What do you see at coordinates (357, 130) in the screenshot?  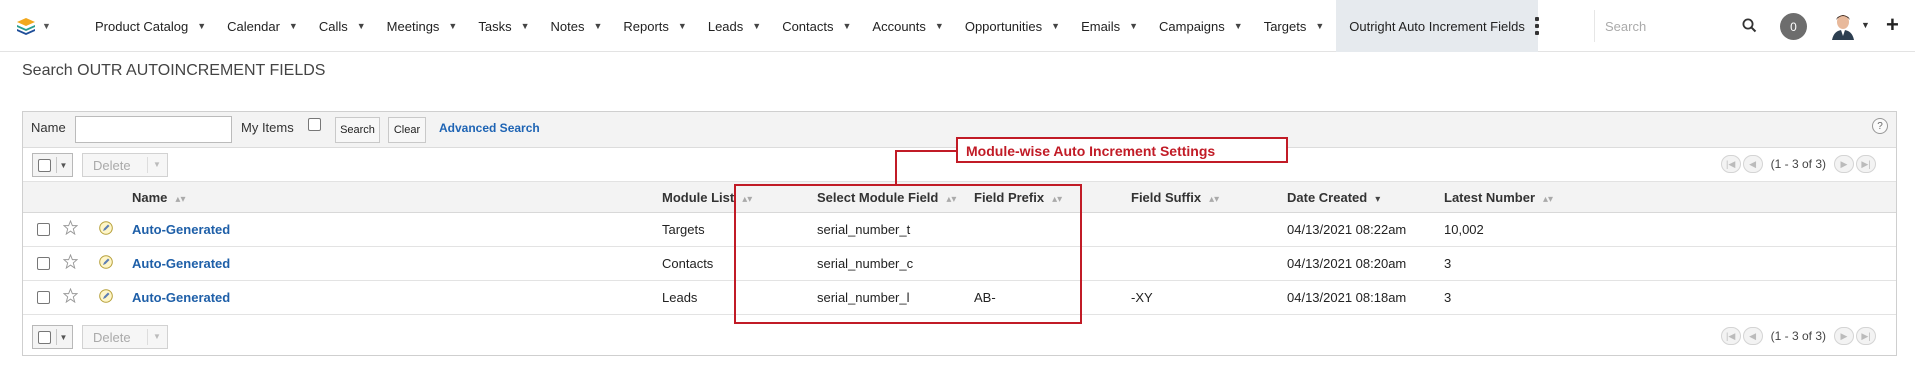 I see `search-button: Search` at bounding box center [357, 130].